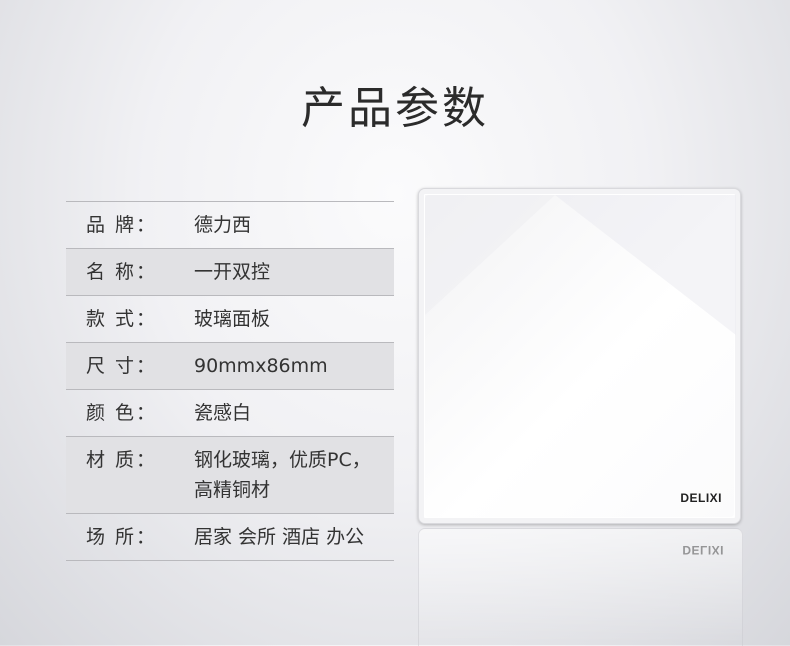 This screenshot has width=790, height=646. Describe the element at coordinates (261, 366) in the screenshot. I see `spec-value: 90mmx86mm` at that location.